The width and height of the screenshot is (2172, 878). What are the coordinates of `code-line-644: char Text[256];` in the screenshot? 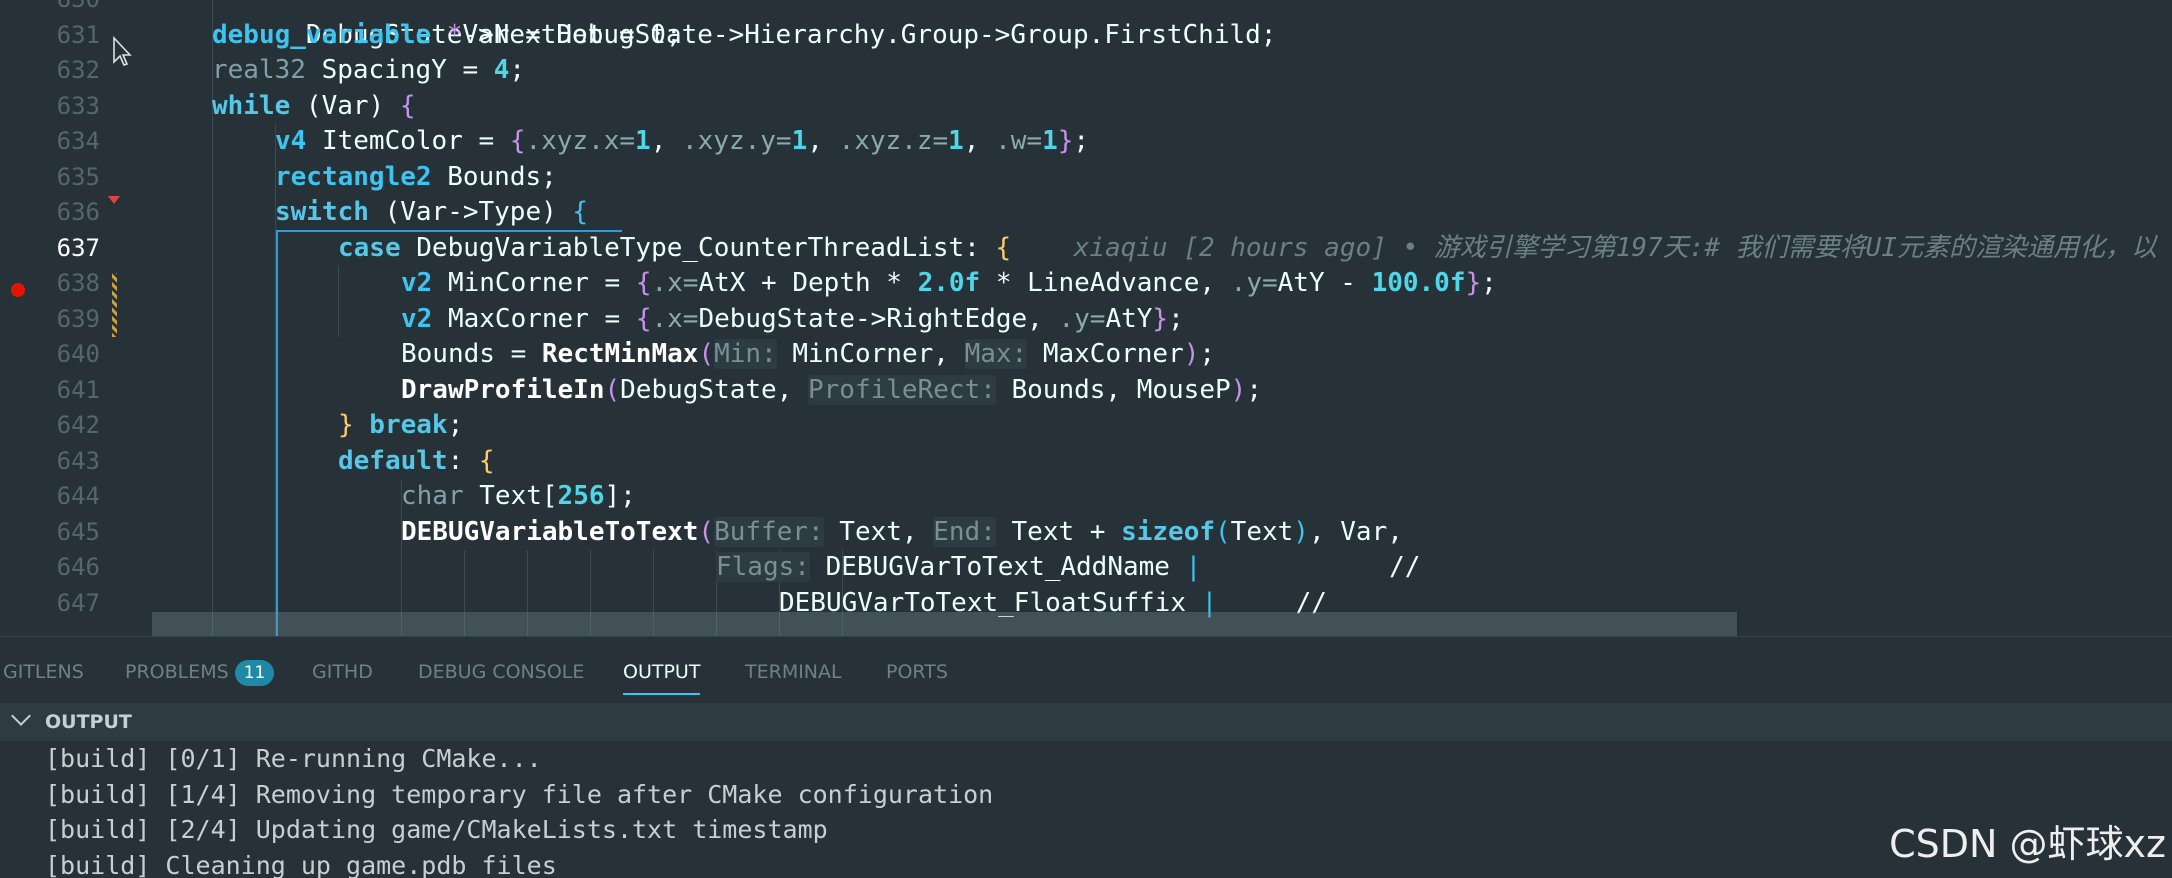 It's located at (518, 497).